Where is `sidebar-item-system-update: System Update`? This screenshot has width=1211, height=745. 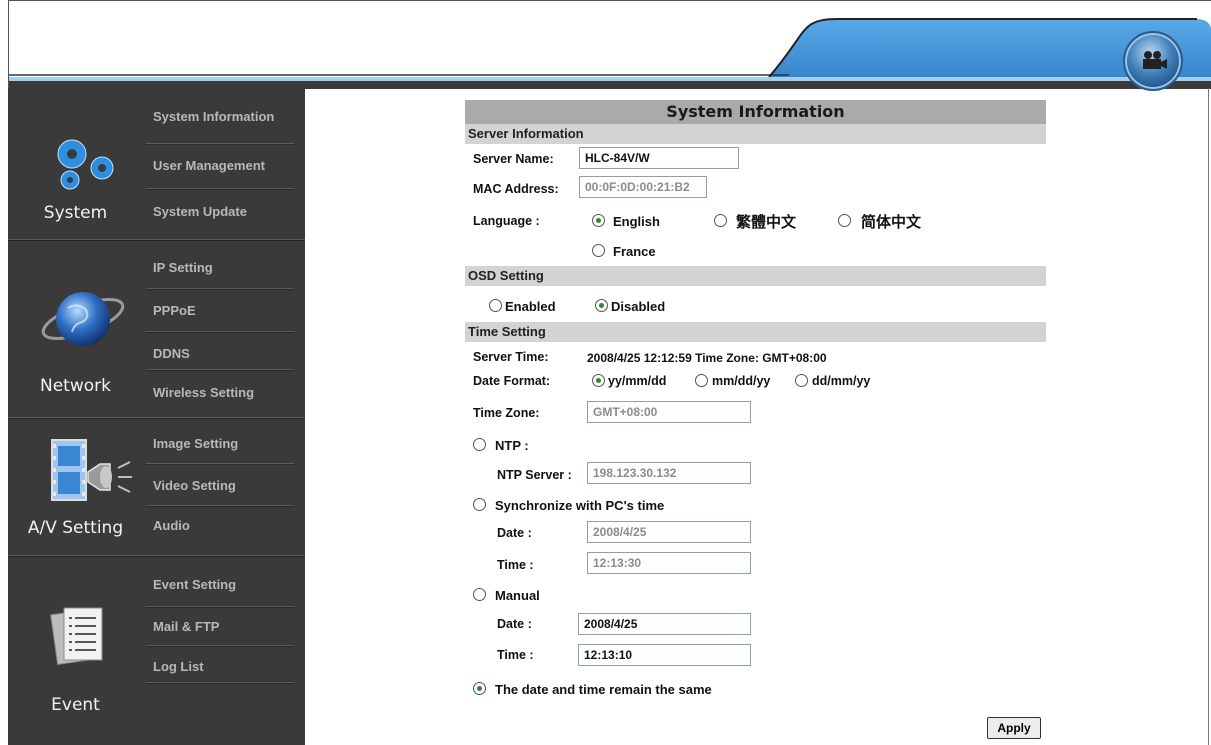 sidebar-item-system-update: System Update is located at coordinates (227, 211).